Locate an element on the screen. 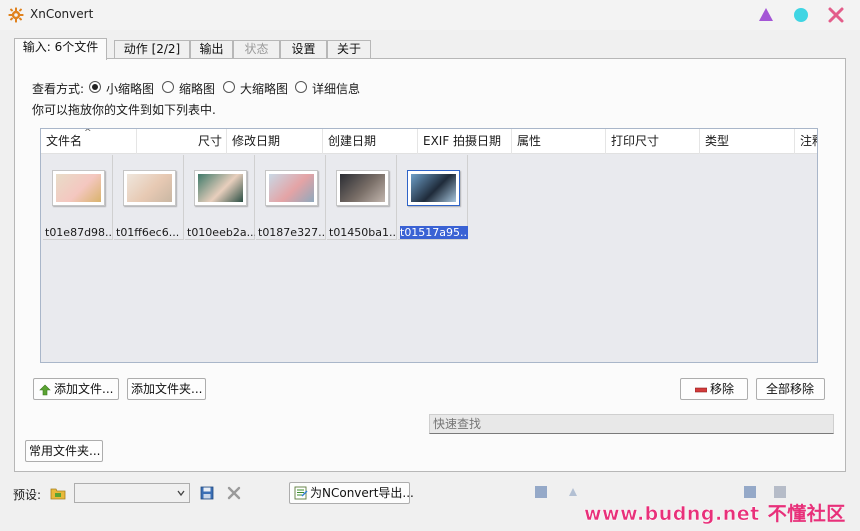  col-type: 类型 is located at coordinates (747, 141).